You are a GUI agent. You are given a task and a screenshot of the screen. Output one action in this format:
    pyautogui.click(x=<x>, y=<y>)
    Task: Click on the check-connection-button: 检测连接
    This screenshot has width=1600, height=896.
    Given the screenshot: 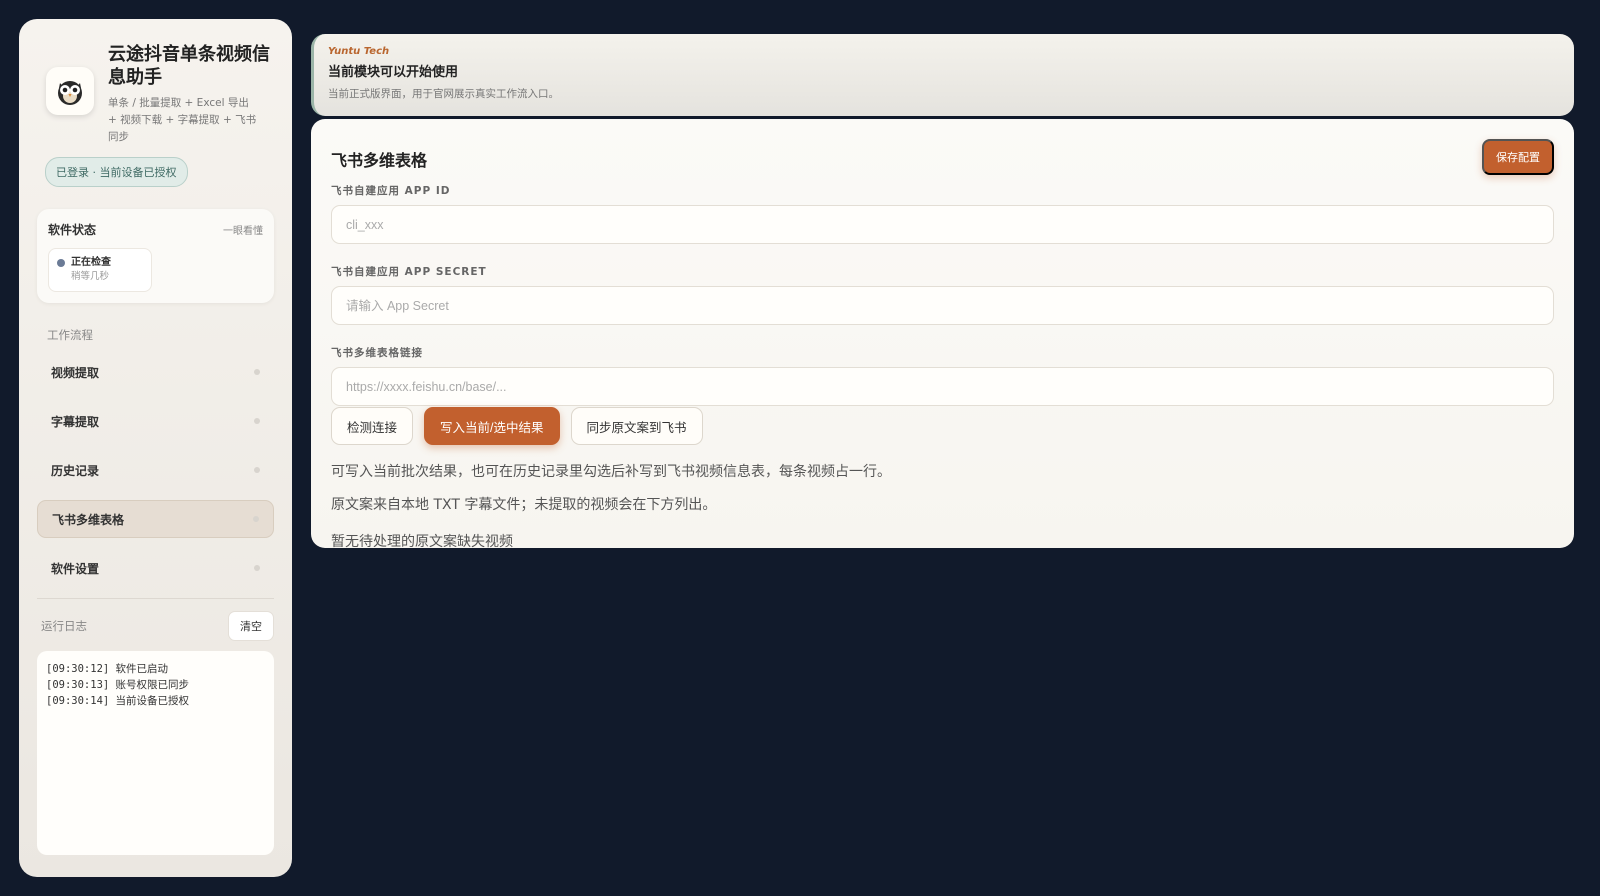 What is the action you would take?
    pyautogui.click(x=372, y=426)
    